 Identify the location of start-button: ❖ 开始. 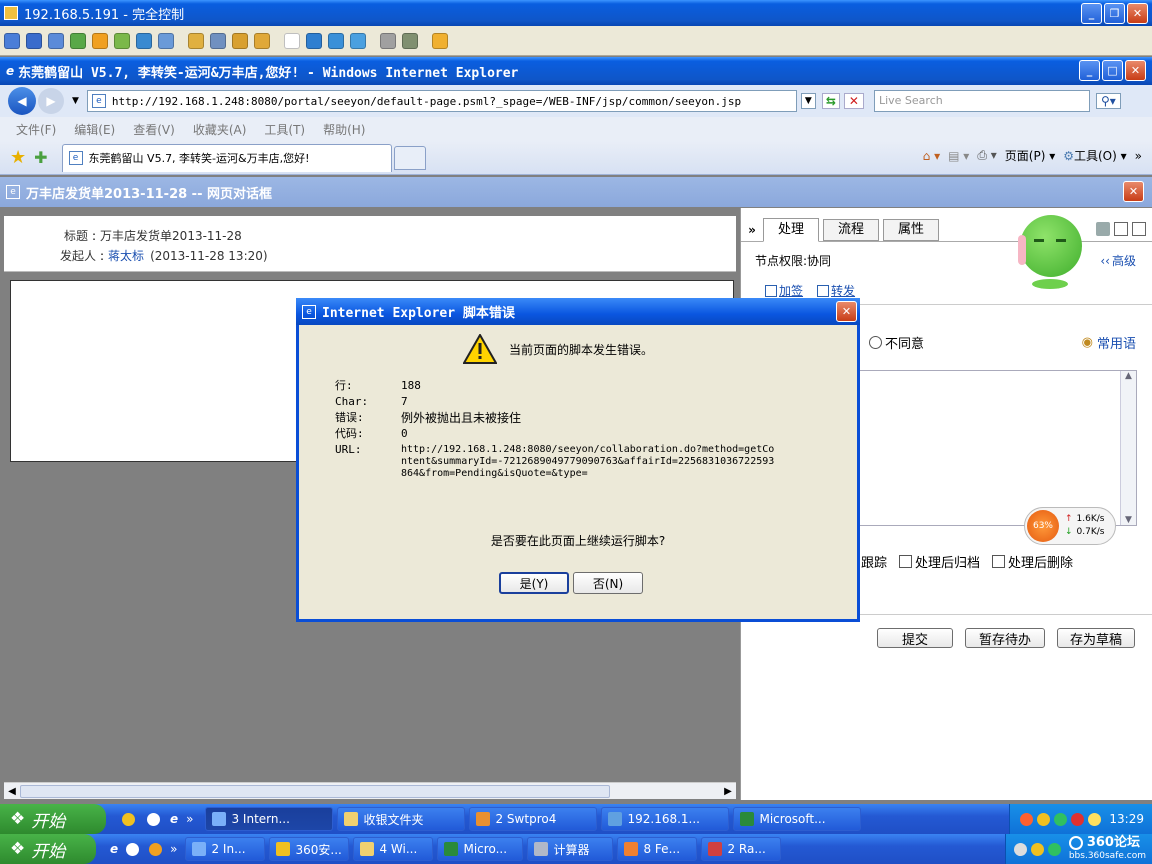
(53, 819).